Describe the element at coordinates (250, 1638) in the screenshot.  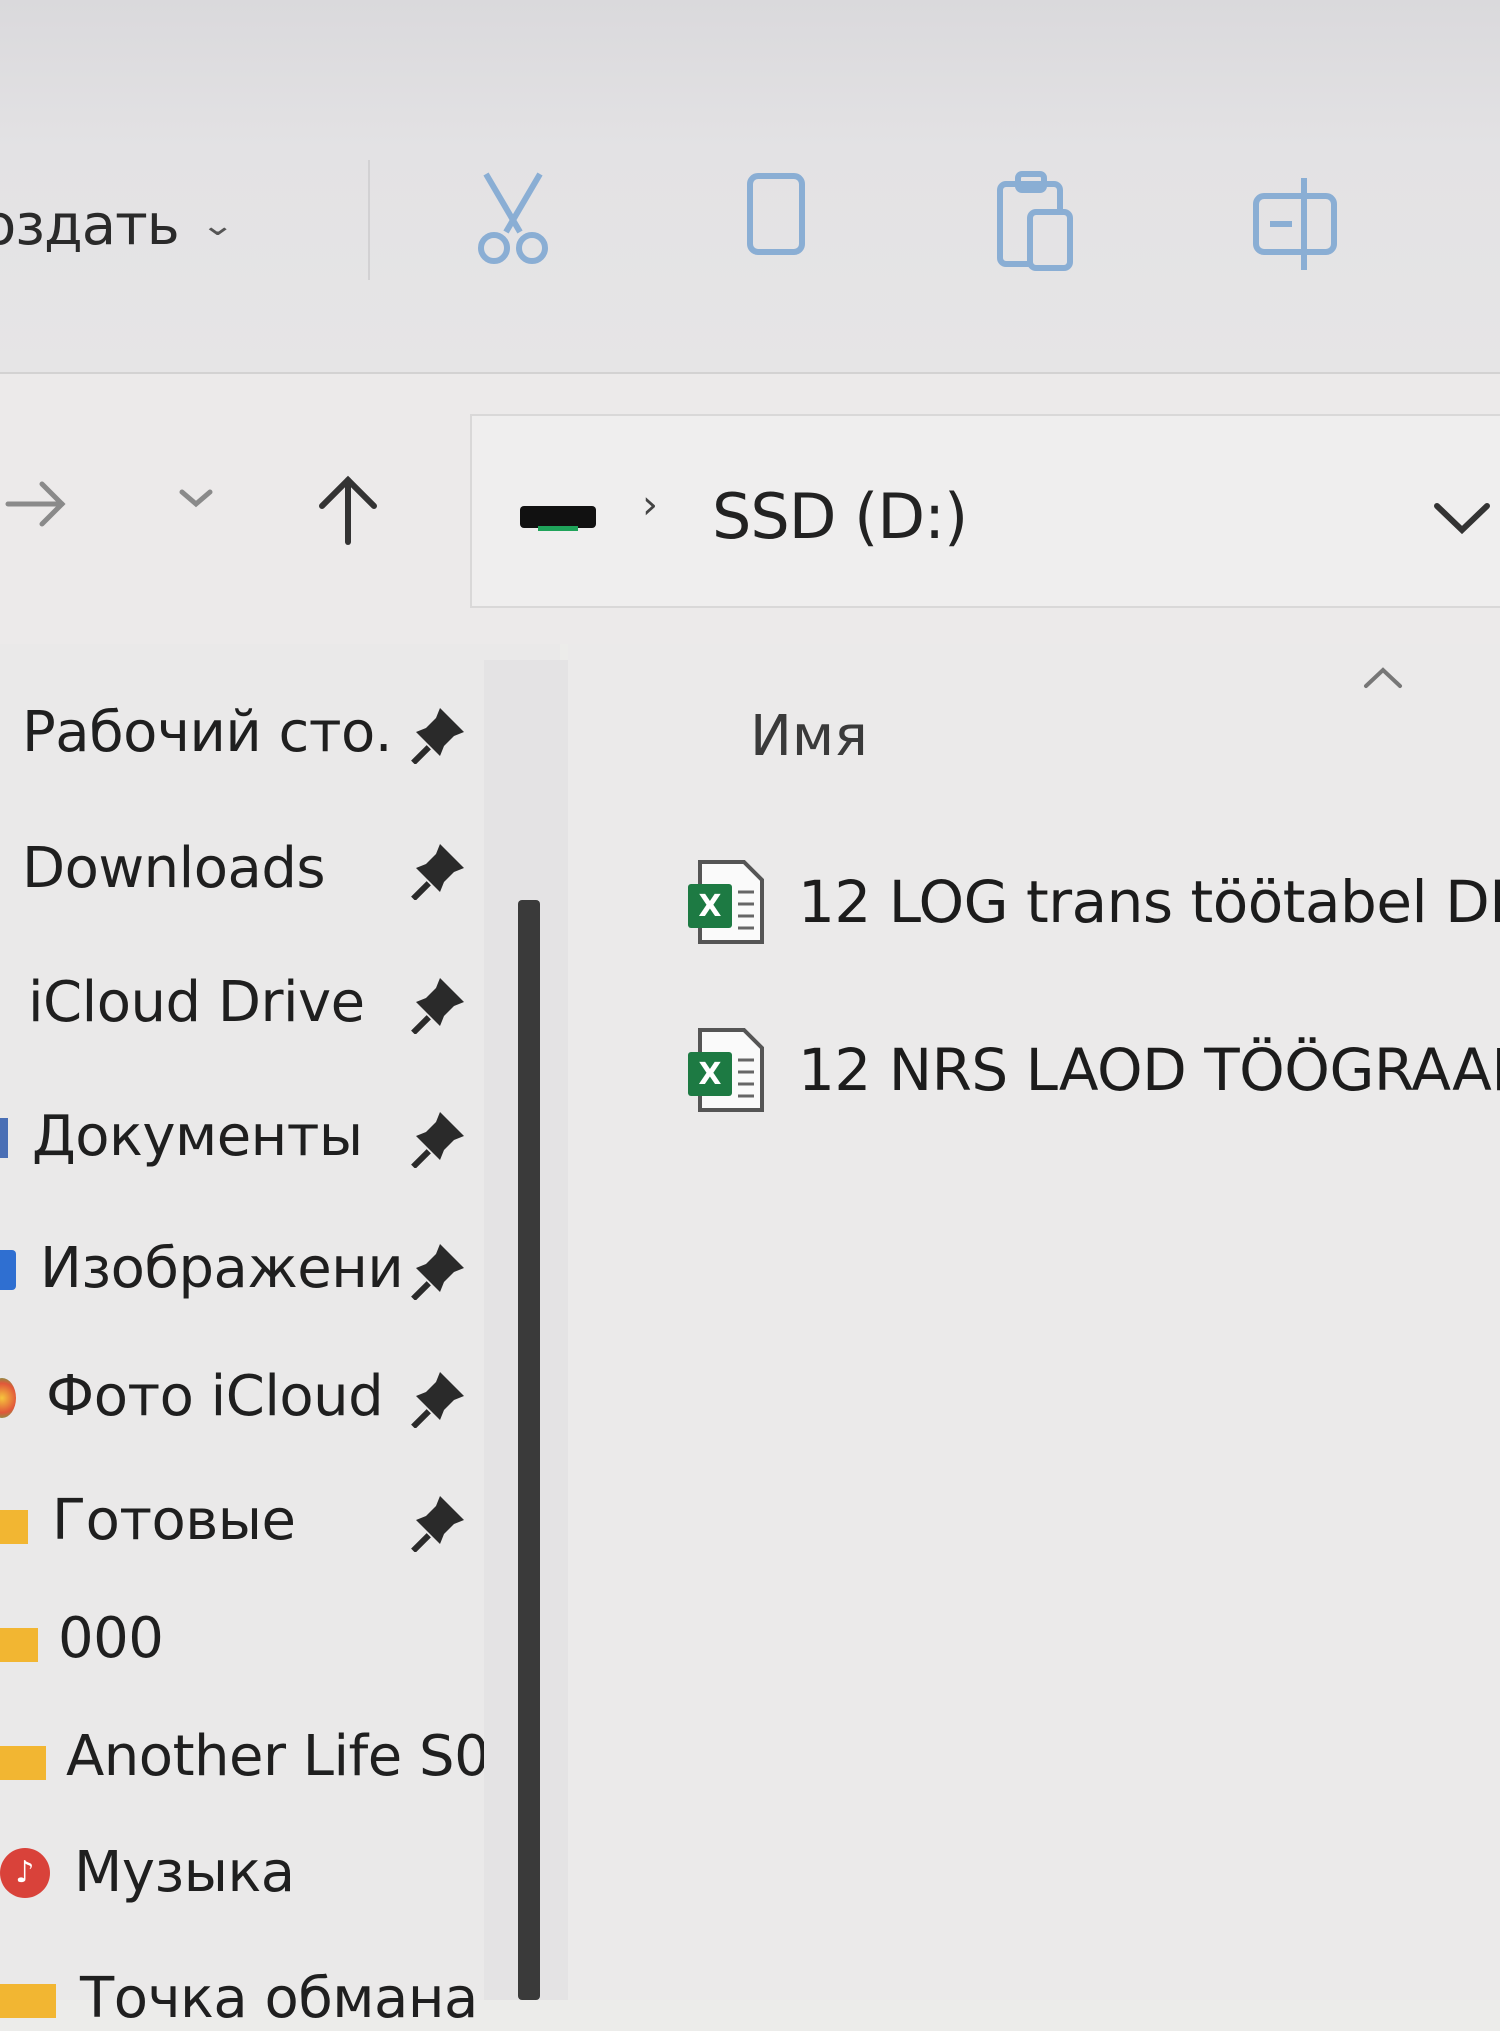
I see `sidebar-item-000: 000` at that location.